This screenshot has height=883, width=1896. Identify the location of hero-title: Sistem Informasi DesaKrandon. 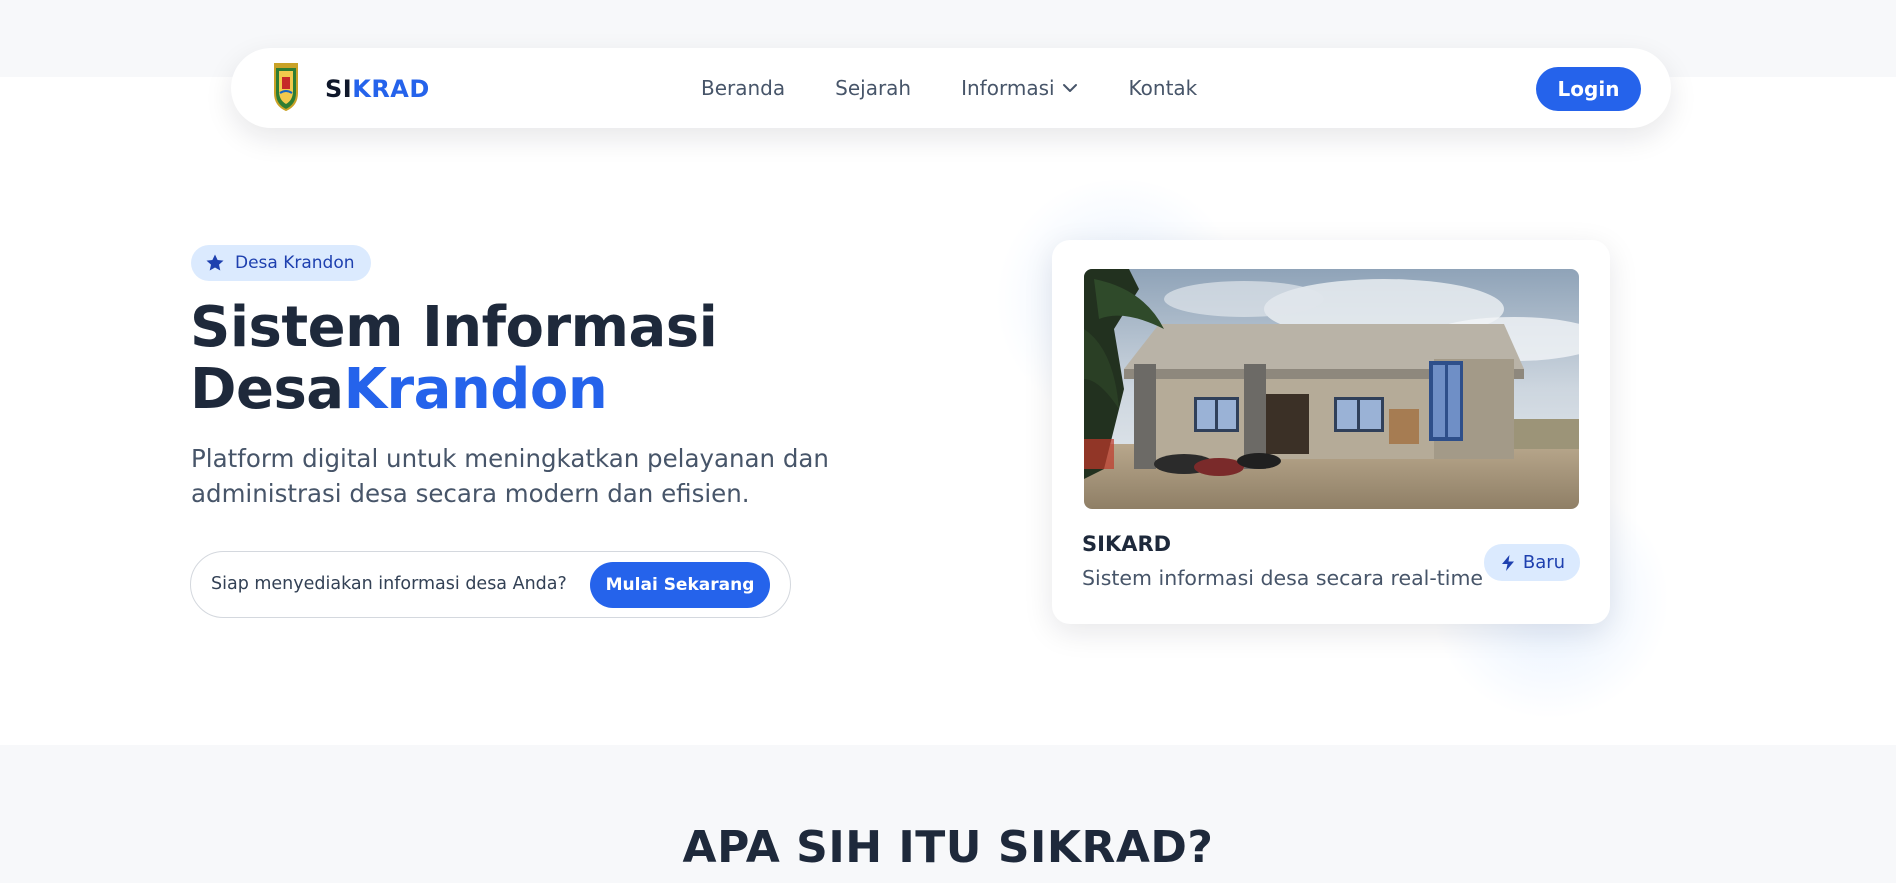
(454, 358).